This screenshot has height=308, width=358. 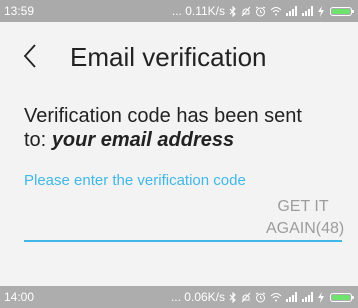 What do you see at coordinates (143, 140) in the screenshot?
I see `email-address: your email address` at bounding box center [143, 140].